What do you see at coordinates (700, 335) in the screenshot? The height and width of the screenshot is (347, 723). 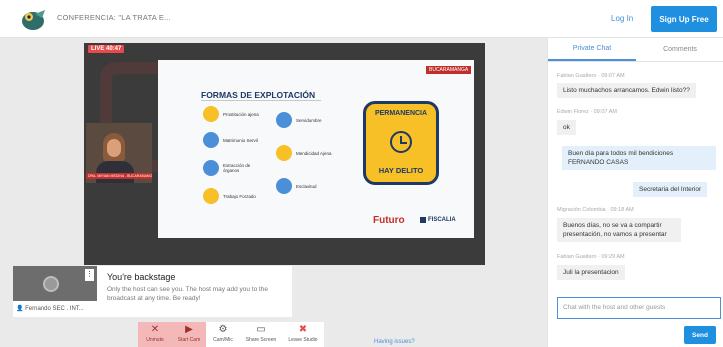 I see `send-button: Send` at bounding box center [700, 335].